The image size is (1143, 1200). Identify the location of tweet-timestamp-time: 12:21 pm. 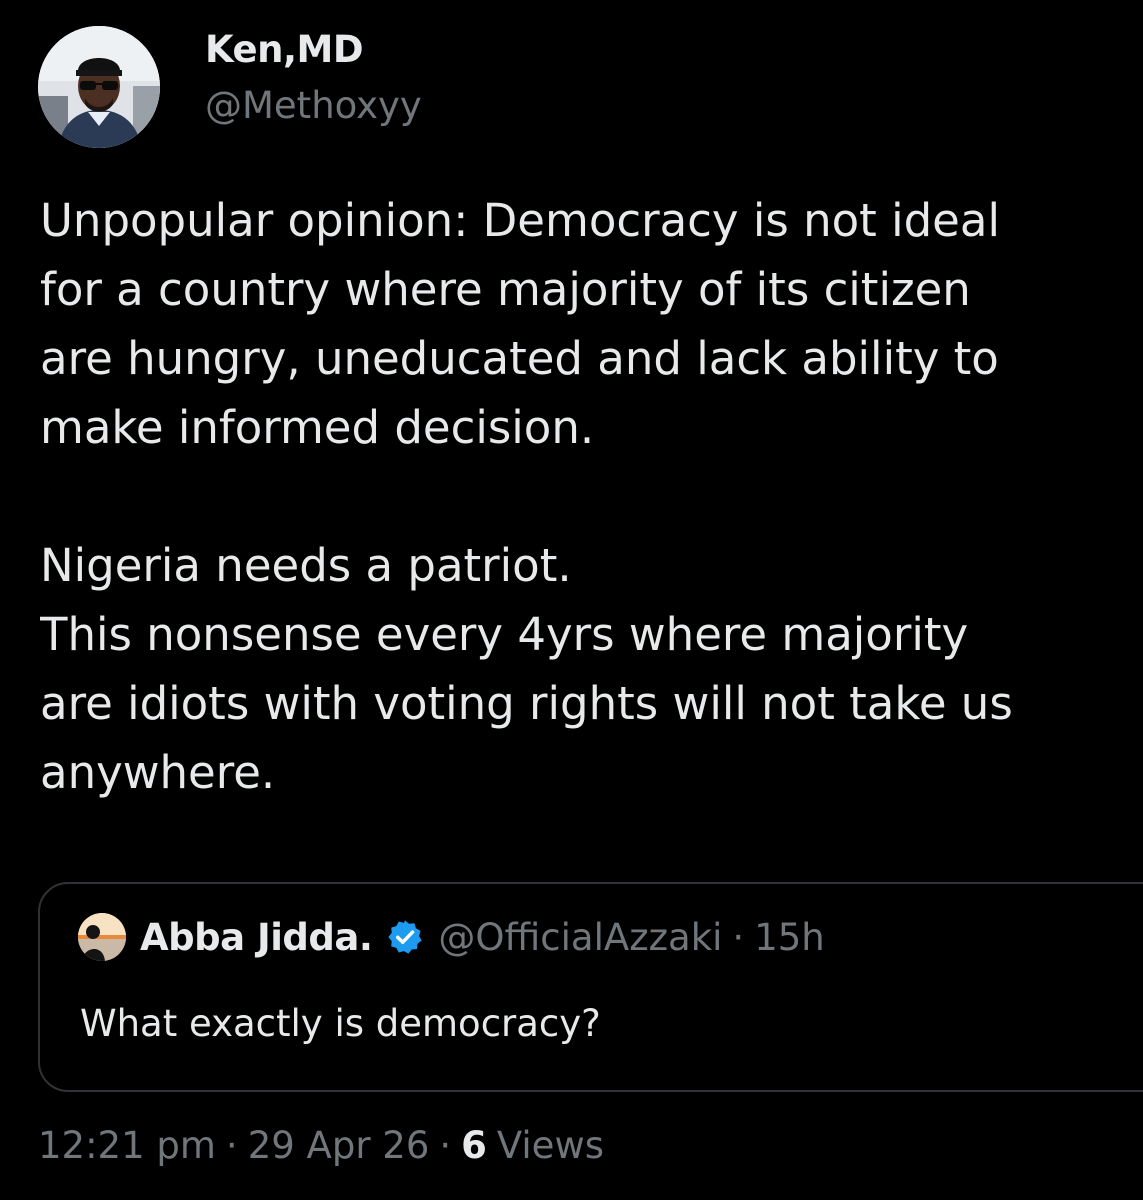
(127, 1145).